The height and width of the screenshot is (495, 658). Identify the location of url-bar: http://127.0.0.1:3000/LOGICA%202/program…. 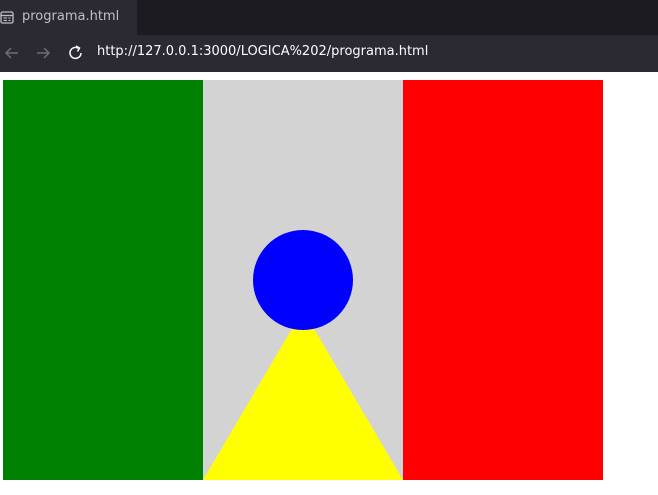
(262, 51).